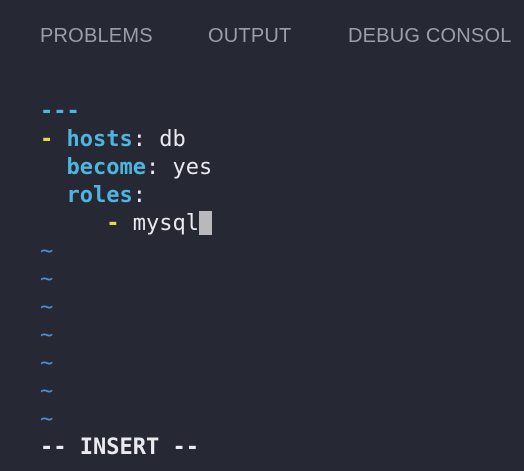 This screenshot has width=524, height=471. Describe the element at coordinates (172, 139) in the screenshot. I see `yaml-value-hosts: db` at that location.